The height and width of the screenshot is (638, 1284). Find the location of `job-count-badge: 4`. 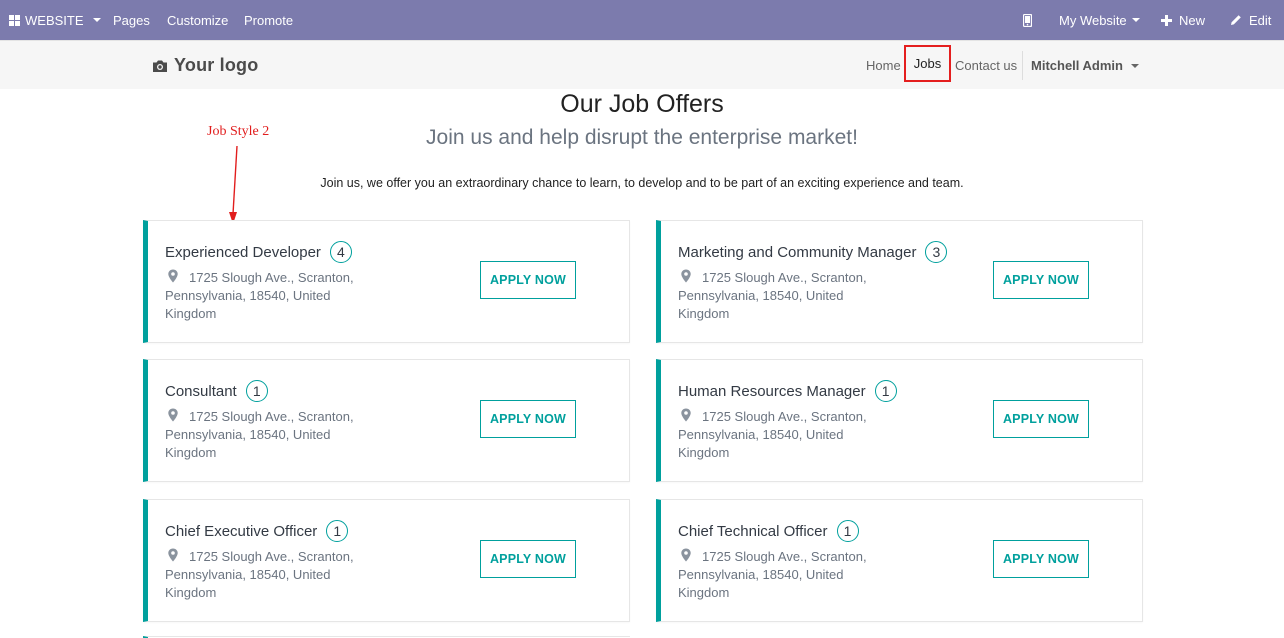

job-count-badge: 4 is located at coordinates (340, 252).